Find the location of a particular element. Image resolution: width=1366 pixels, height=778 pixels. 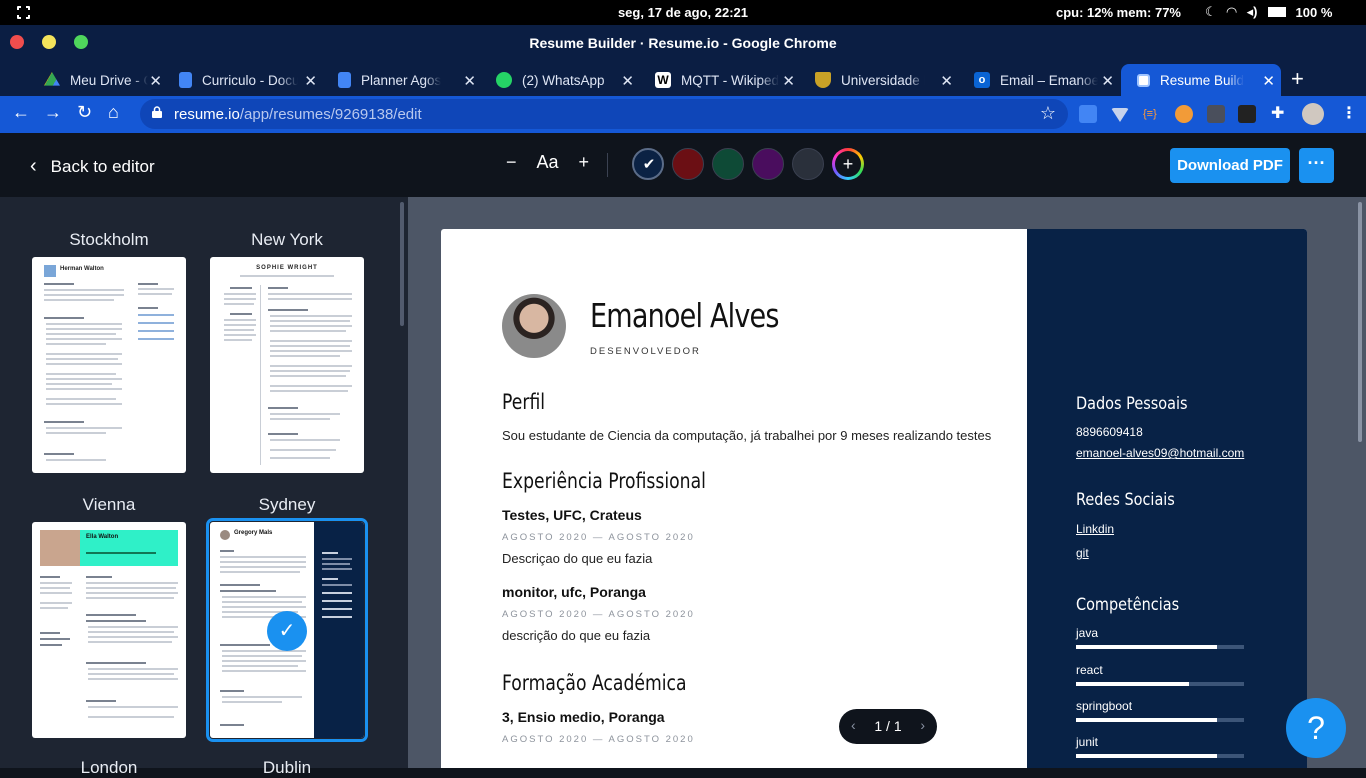

url-input: resume.io/app/resumes/9269138/edit ☆ is located at coordinates (604, 114).